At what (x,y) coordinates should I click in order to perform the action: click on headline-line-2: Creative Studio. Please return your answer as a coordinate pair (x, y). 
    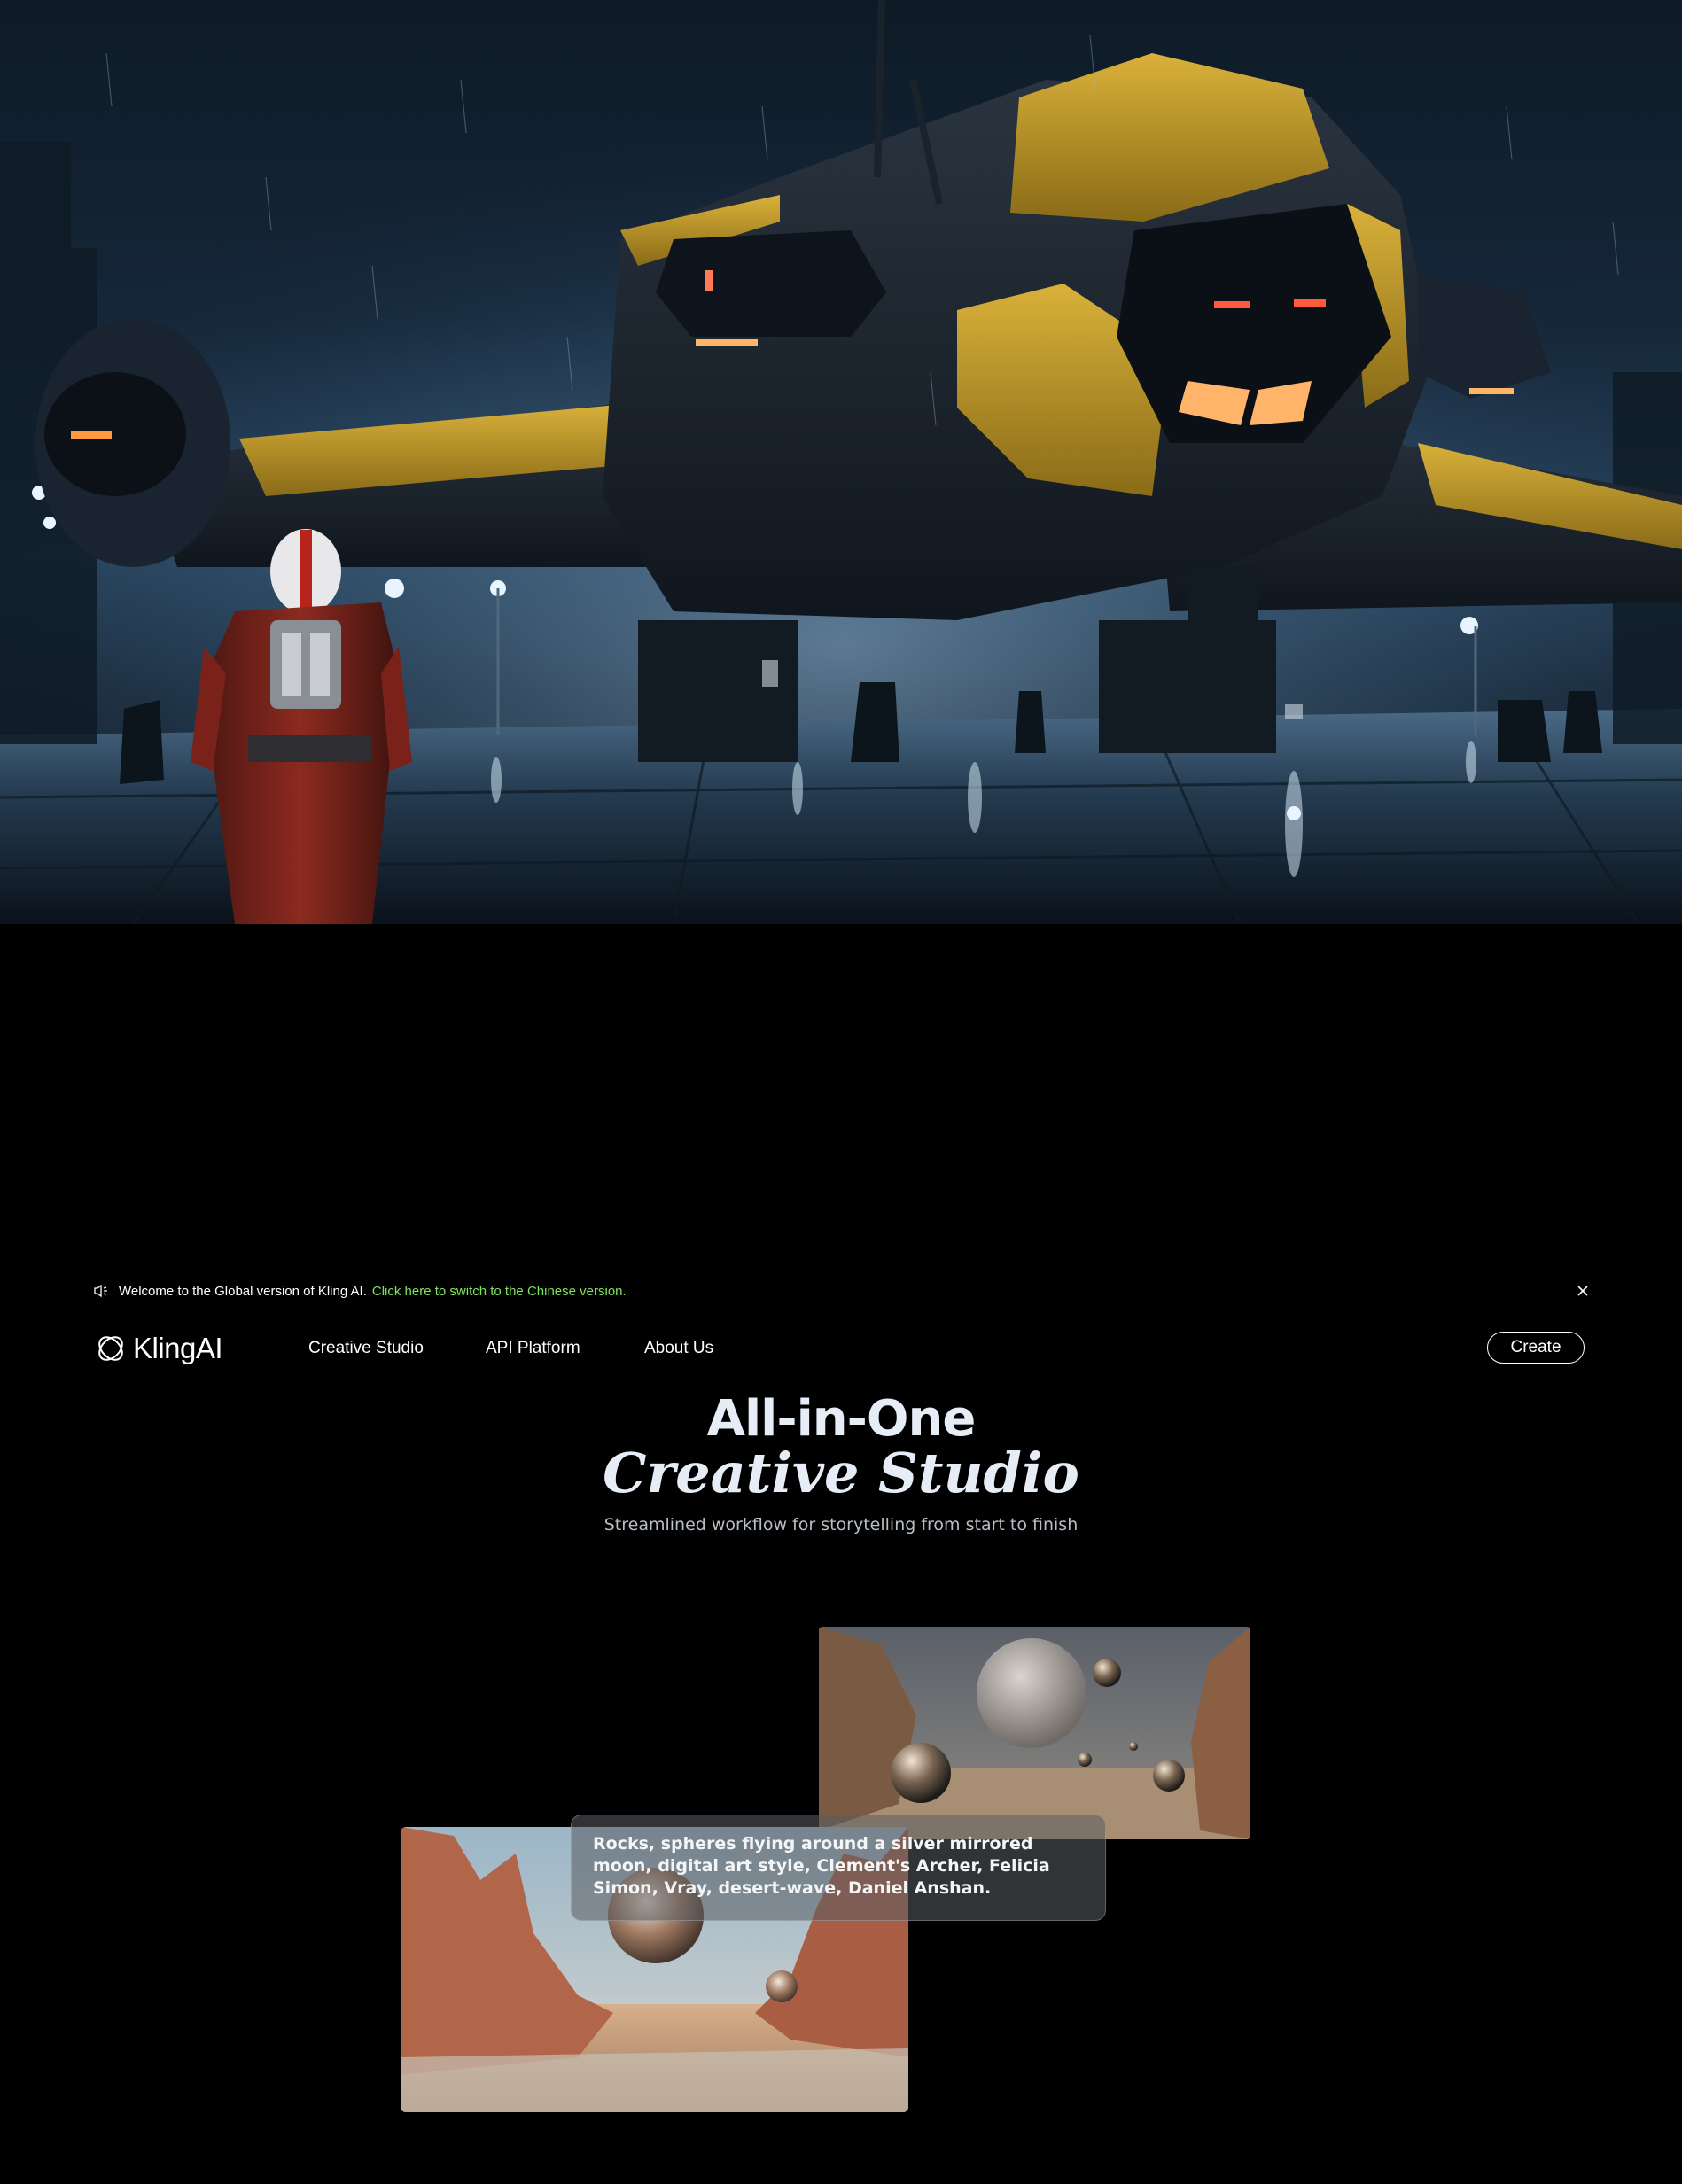
    Looking at the image, I should click on (841, 1473).